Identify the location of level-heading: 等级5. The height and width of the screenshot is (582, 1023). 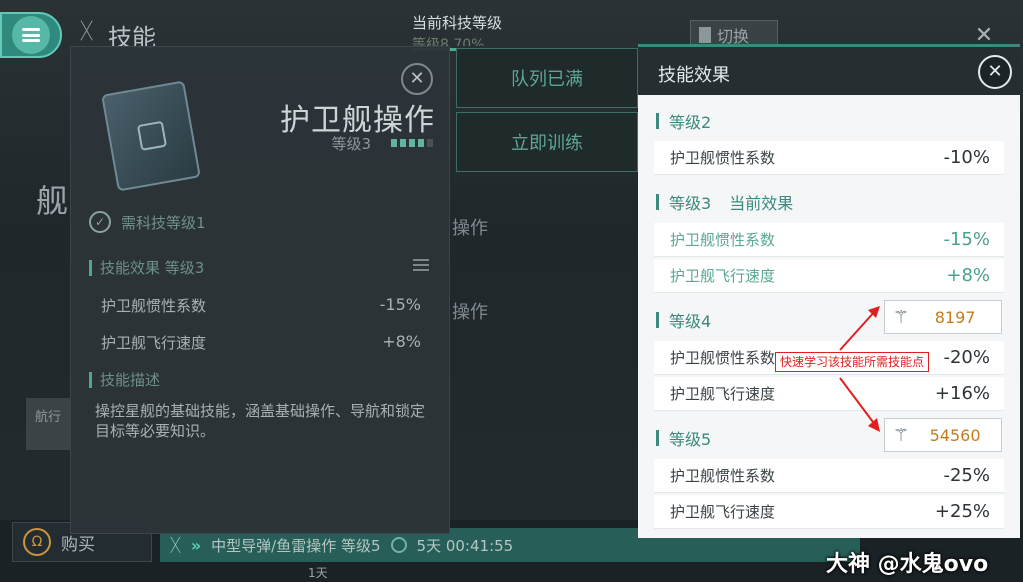
(683, 438).